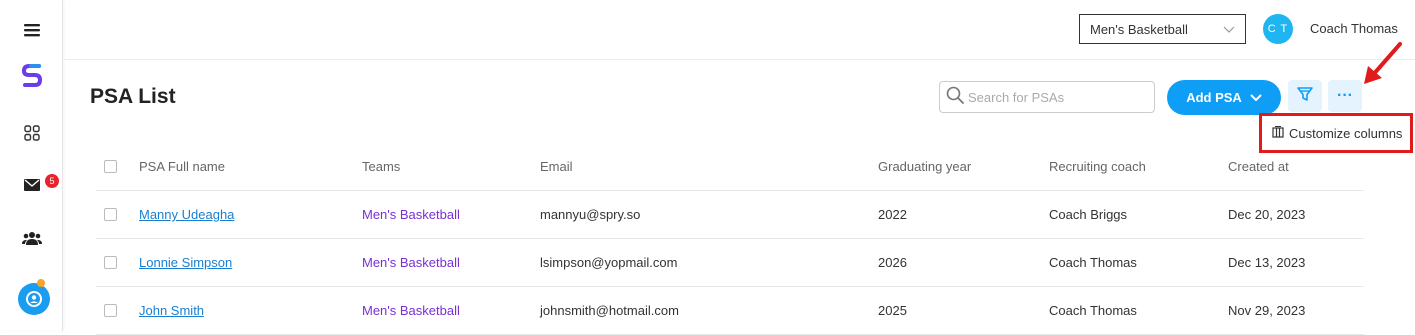  Describe the element at coordinates (41, 283) in the screenshot. I see `help-status-dot` at that location.